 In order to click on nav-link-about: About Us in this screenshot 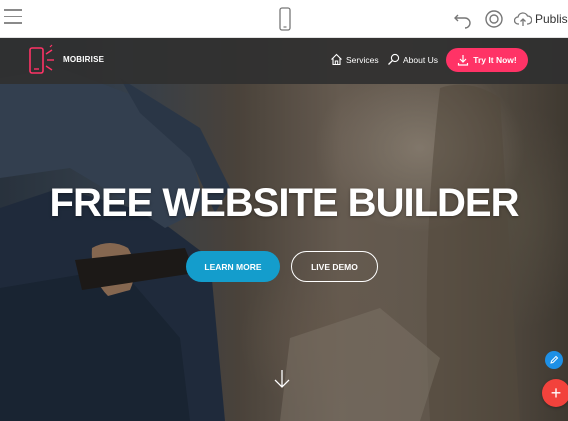, I will do `click(412, 59)`.